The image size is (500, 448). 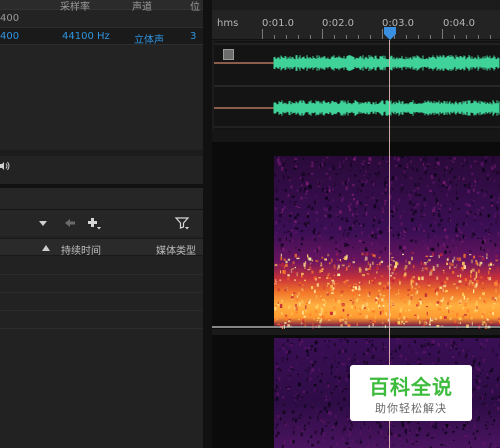 What do you see at coordinates (182, 223) in the screenshot?
I see `filter-icon` at bounding box center [182, 223].